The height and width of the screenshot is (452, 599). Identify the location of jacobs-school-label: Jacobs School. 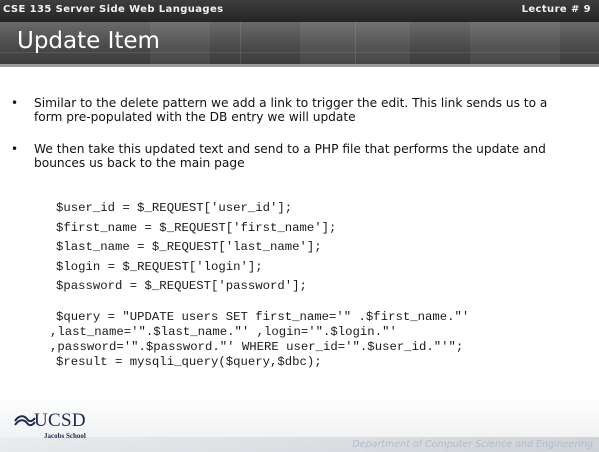
(65, 436).